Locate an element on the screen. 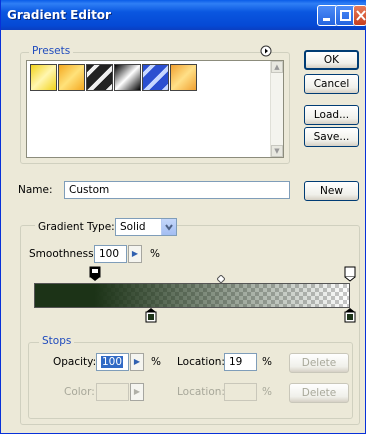 The image size is (366, 434). opacity-label: Opacity: is located at coordinates (75, 362).